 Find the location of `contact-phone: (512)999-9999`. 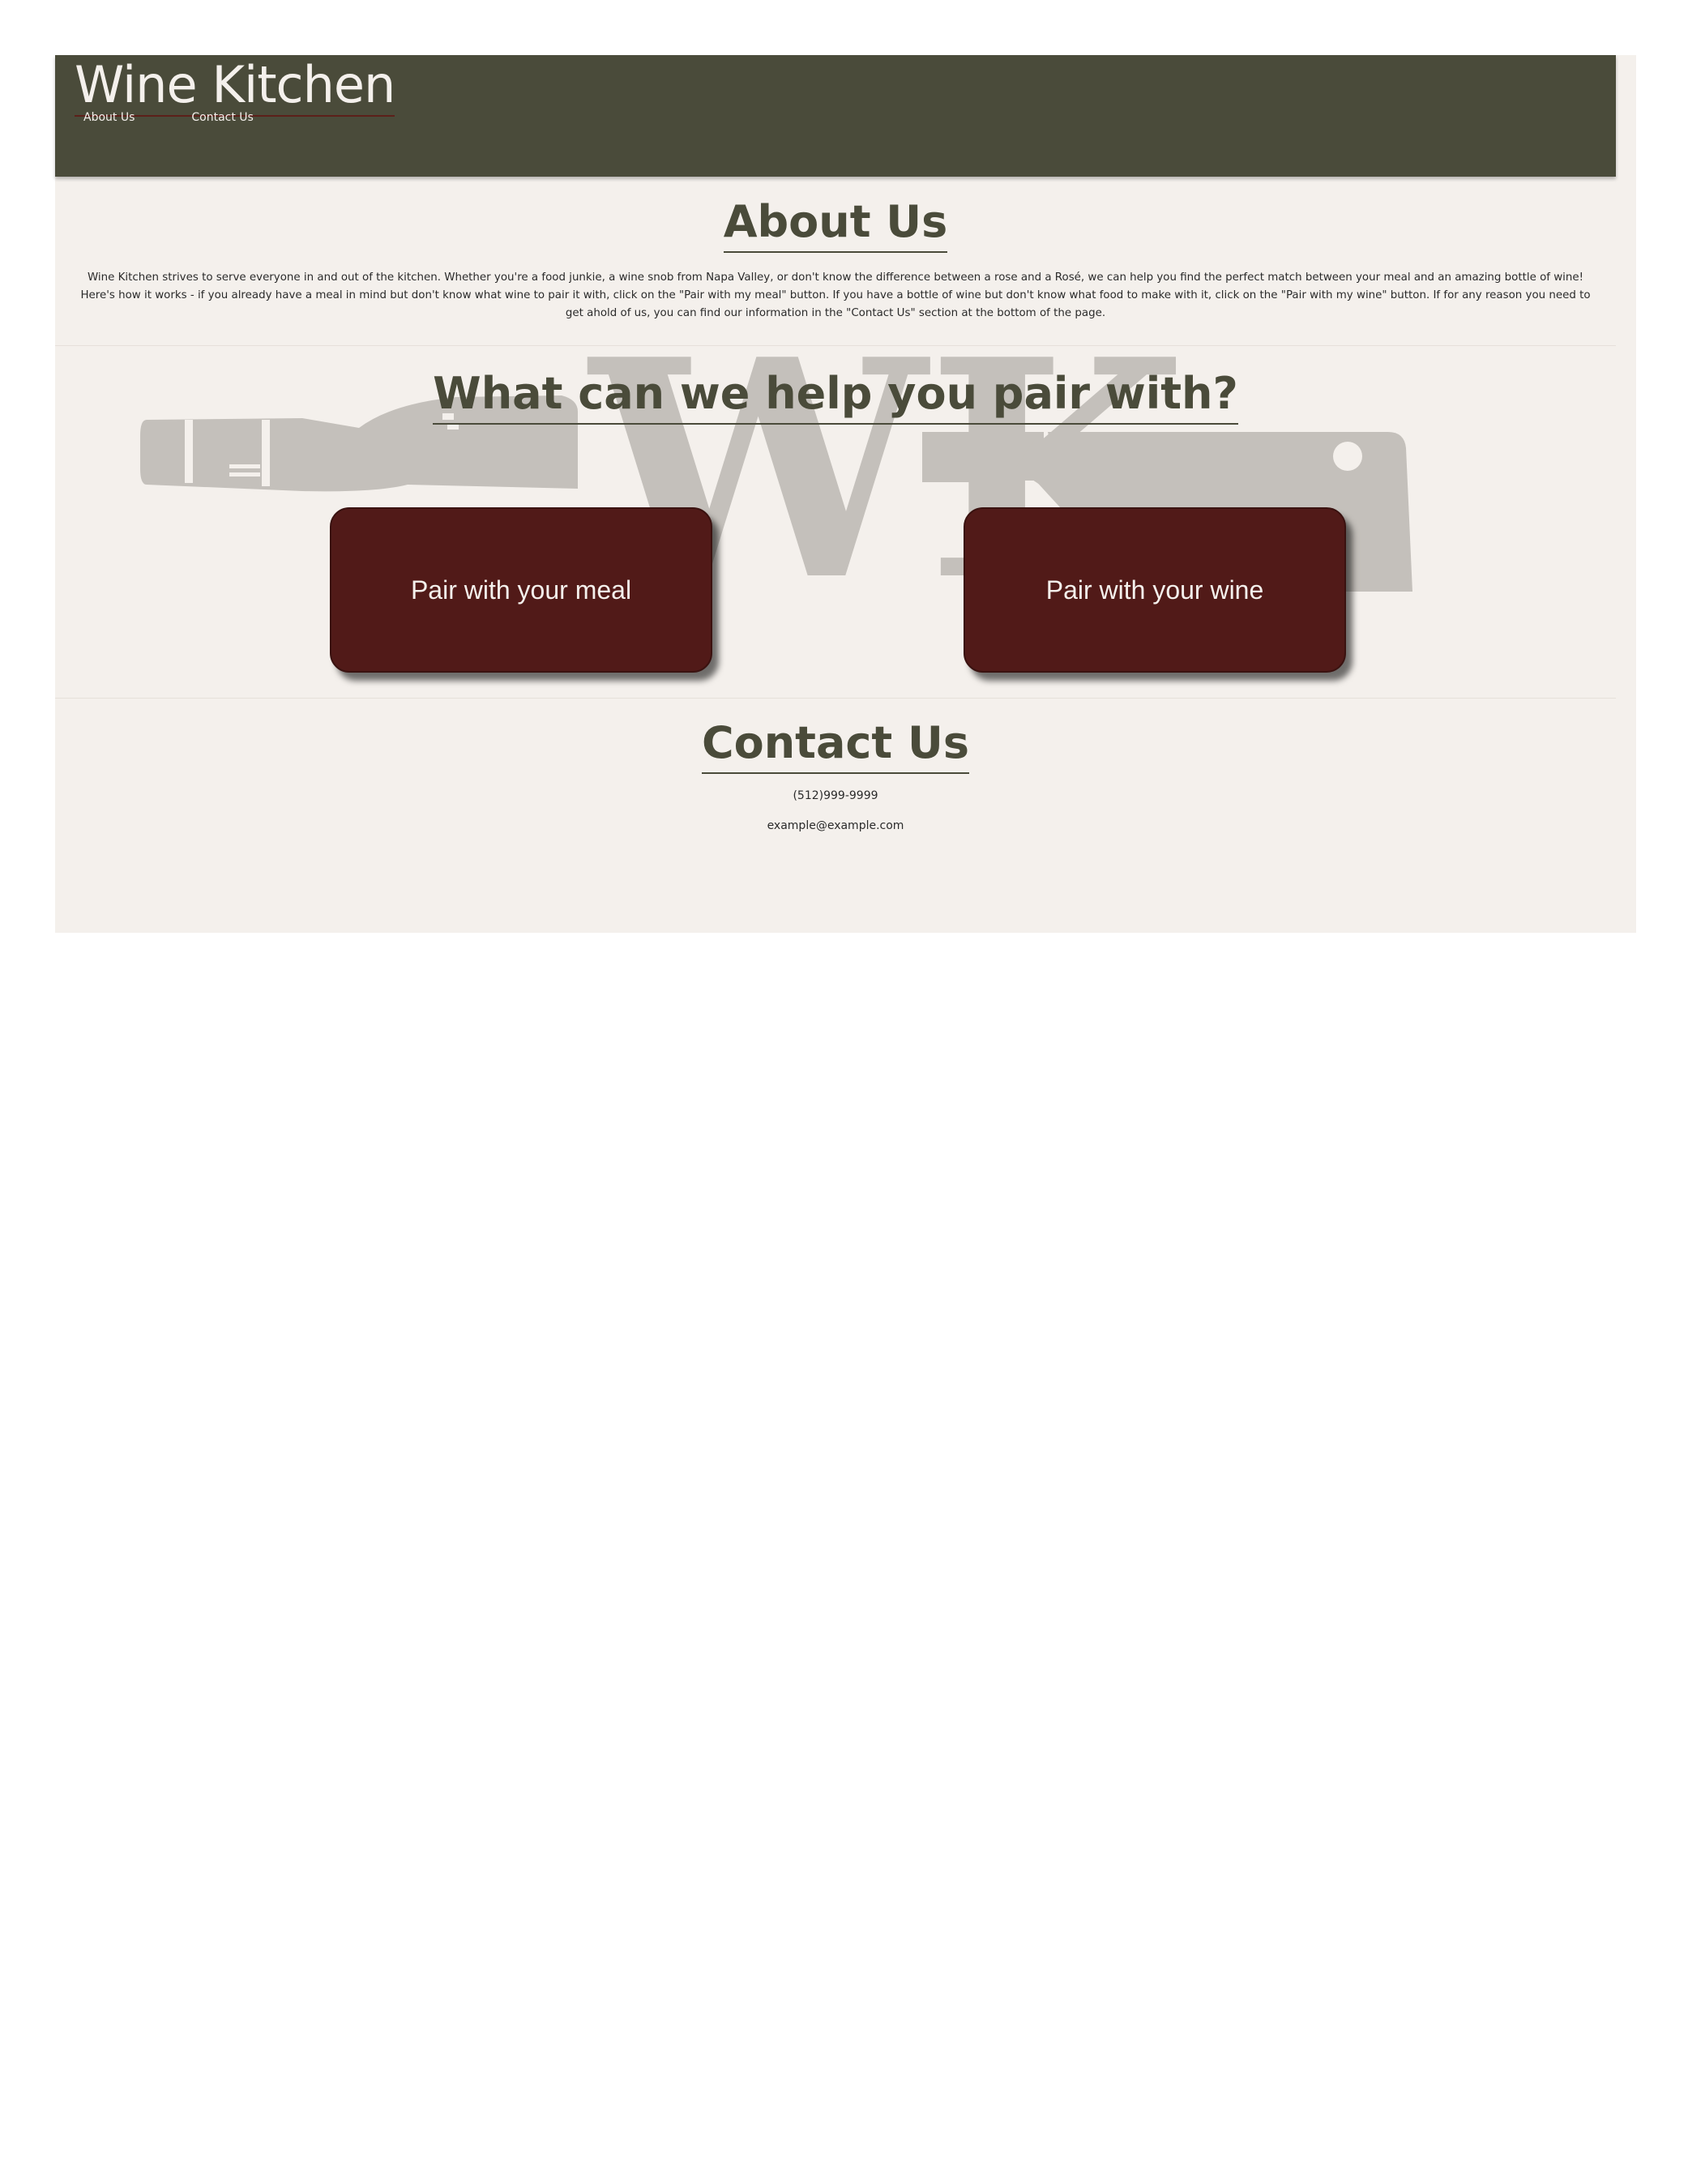

contact-phone: (512)999-9999 is located at coordinates (835, 796).